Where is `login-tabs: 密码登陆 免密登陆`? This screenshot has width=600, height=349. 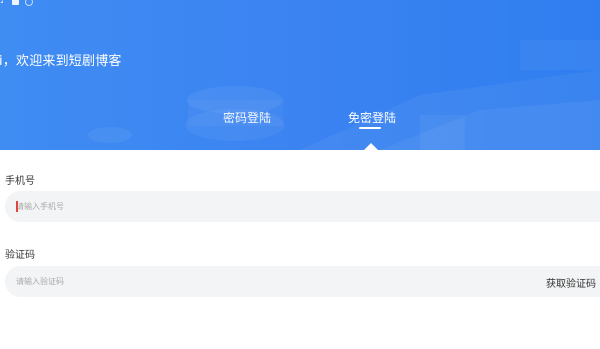 login-tabs: 密码登陆 免密登陆 is located at coordinates (300, 129).